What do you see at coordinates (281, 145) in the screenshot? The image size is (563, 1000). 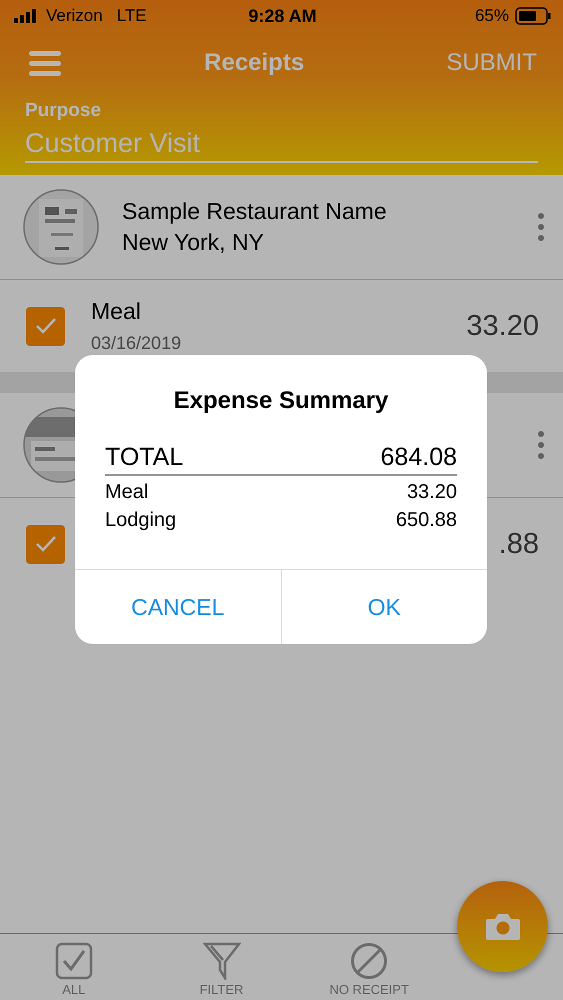 I see `purpose-field: Customer Visit` at bounding box center [281, 145].